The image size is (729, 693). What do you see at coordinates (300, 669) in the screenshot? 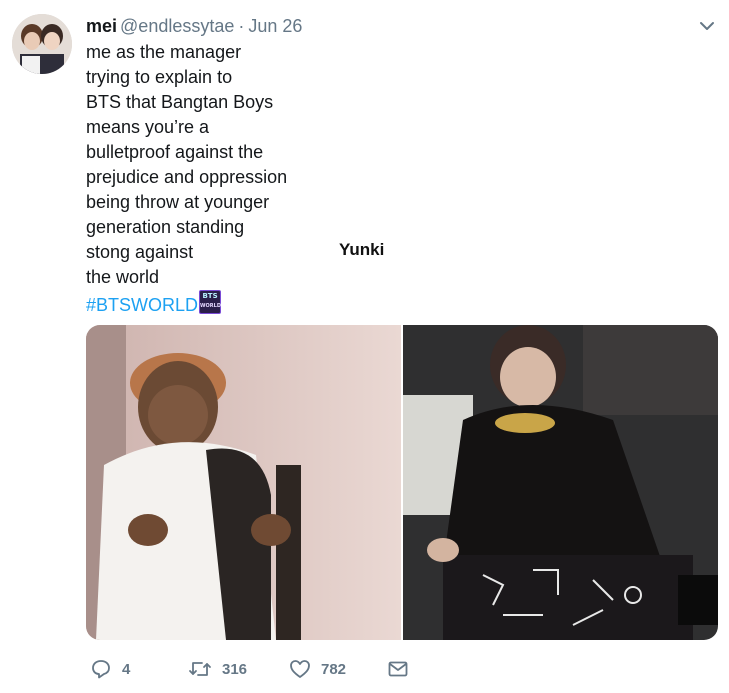
I see `heart-icon` at bounding box center [300, 669].